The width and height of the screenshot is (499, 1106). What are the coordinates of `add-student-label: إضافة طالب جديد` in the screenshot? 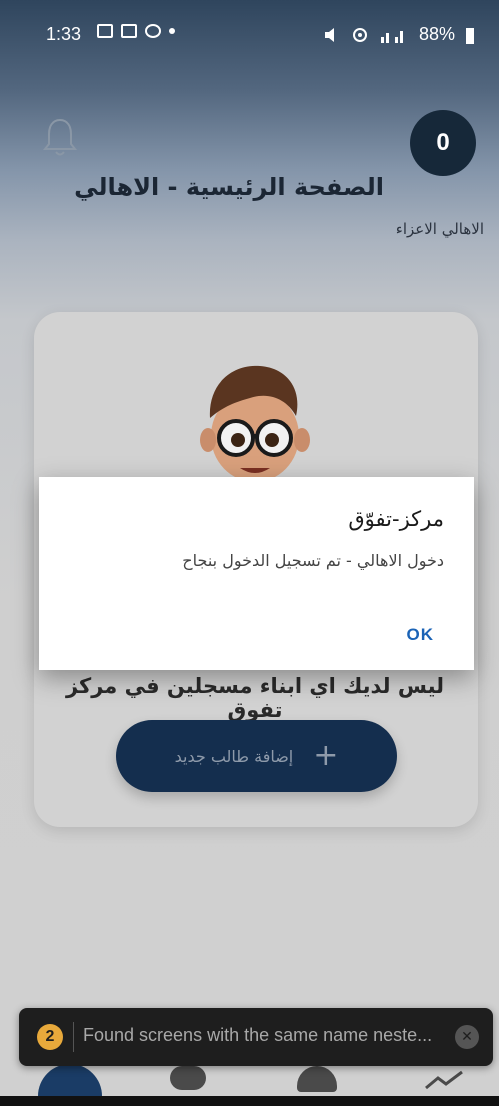 It's located at (234, 756).